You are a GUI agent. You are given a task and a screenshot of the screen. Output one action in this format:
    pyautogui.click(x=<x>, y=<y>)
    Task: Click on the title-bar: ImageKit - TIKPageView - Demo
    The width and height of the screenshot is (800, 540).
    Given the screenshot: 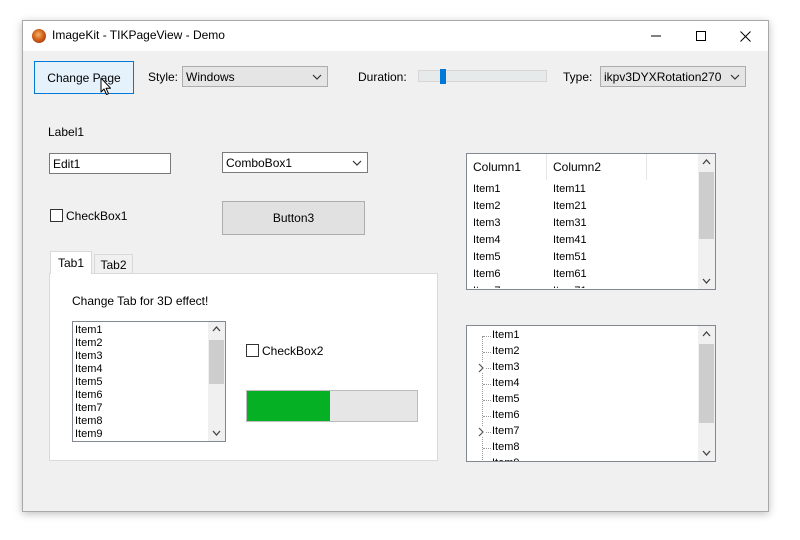 What is the action you would take?
    pyautogui.click(x=395, y=36)
    